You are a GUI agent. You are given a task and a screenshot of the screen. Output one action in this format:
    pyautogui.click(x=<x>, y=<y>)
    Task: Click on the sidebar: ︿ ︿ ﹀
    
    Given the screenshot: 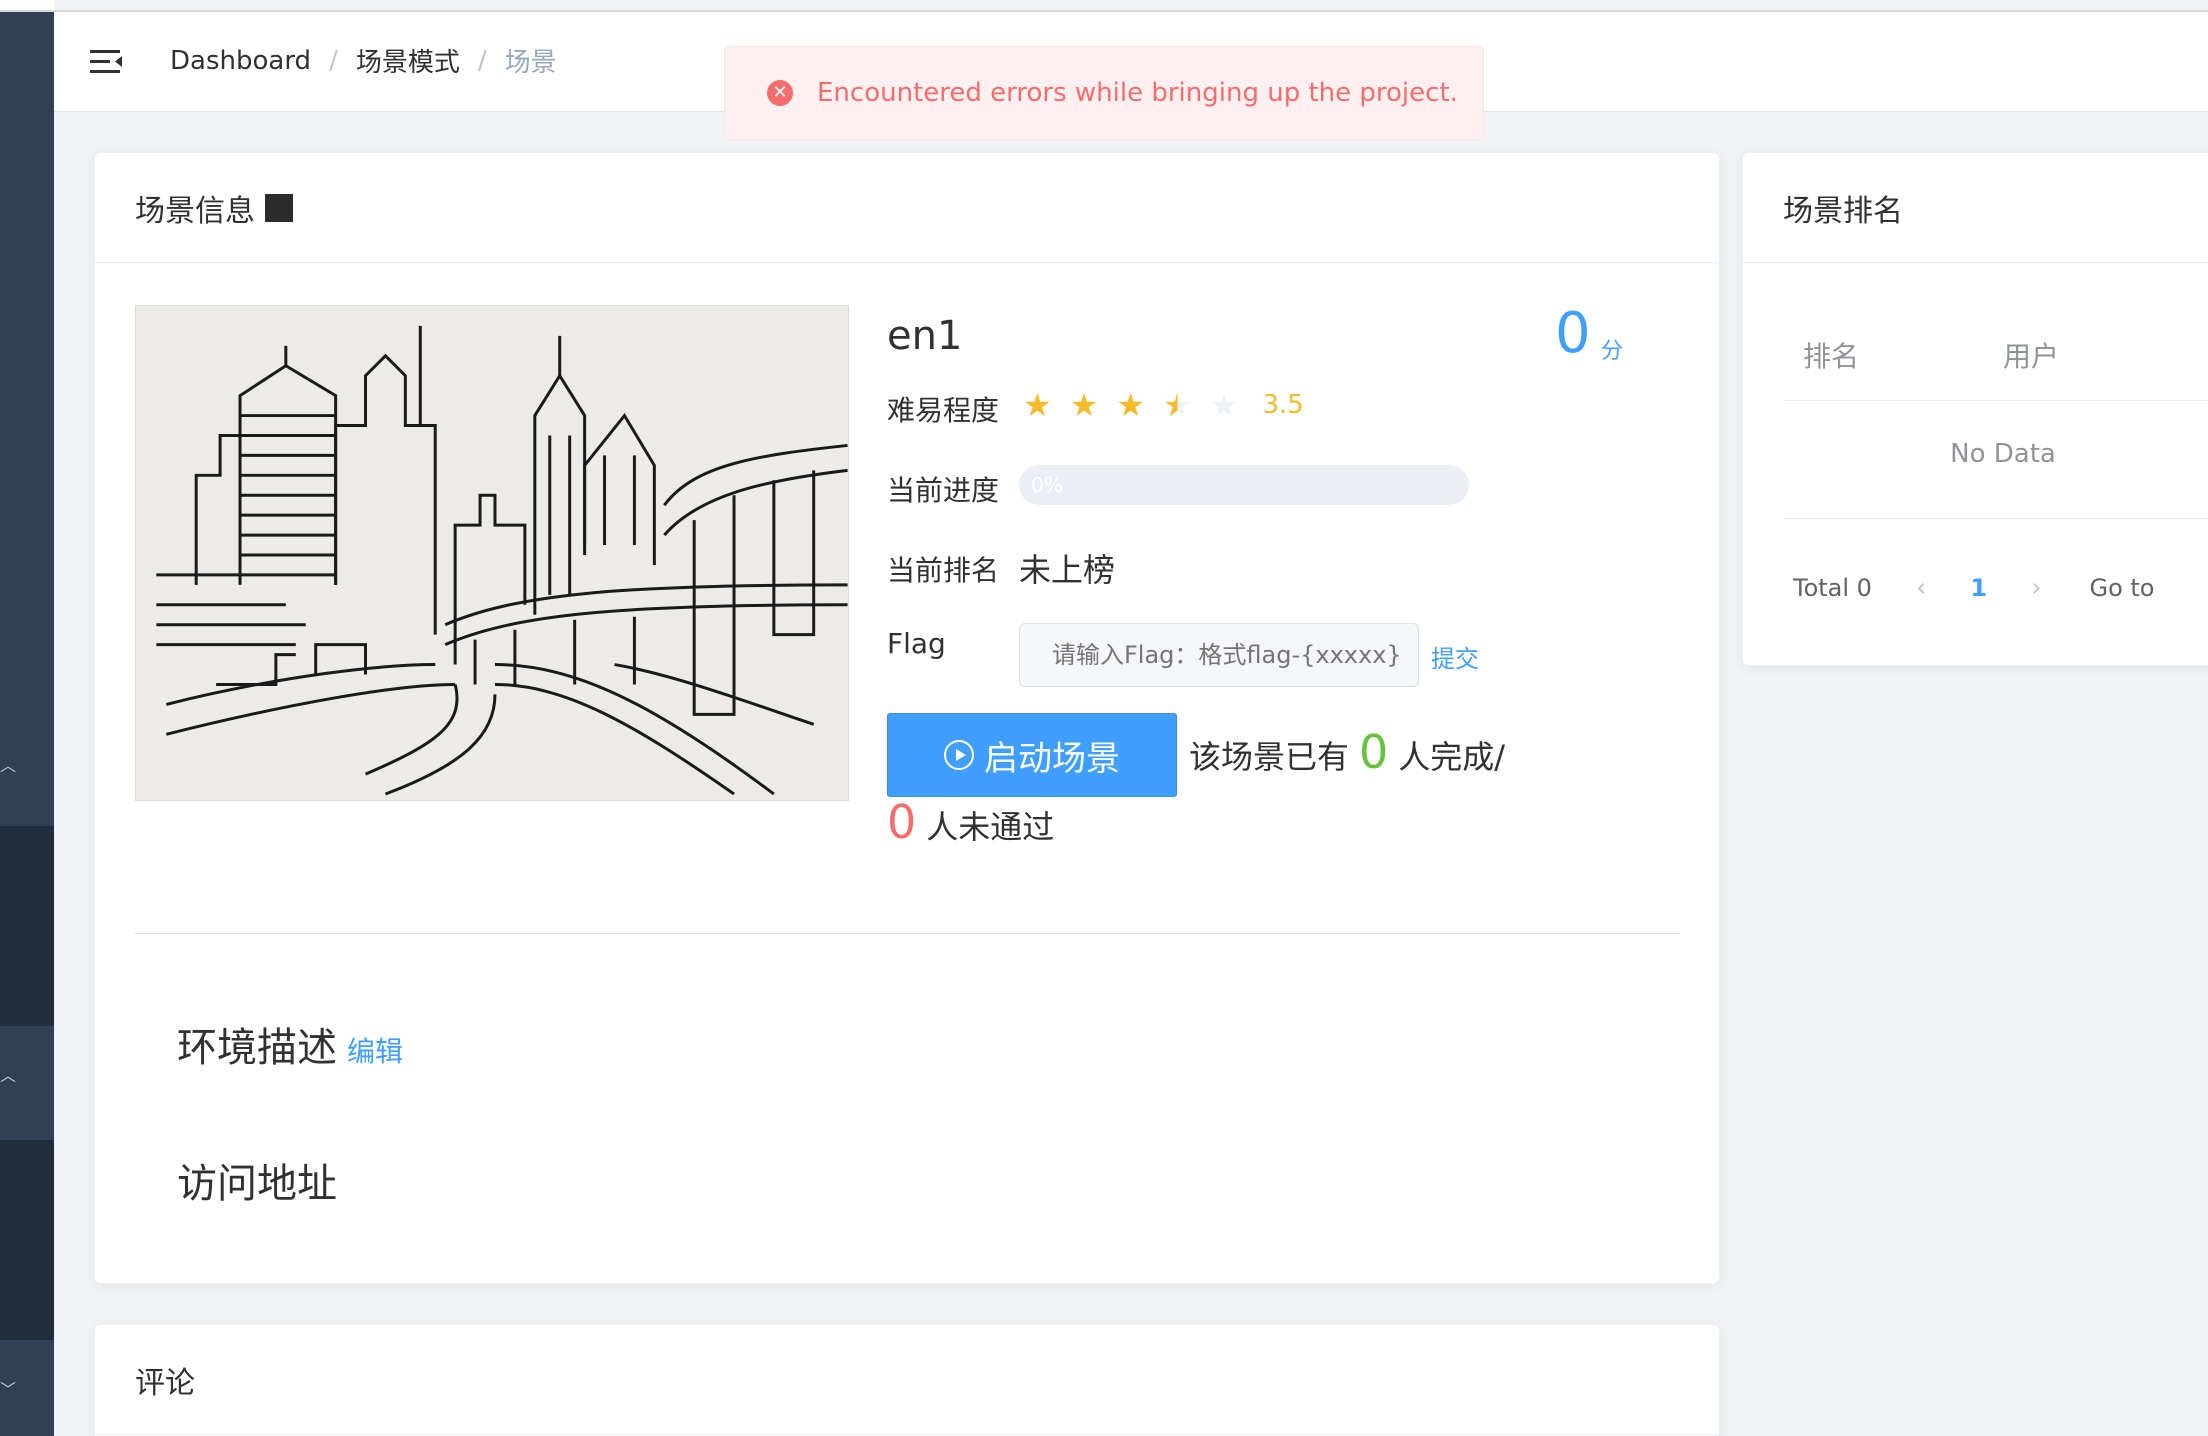 What is the action you would take?
    pyautogui.click(x=27, y=718)
    